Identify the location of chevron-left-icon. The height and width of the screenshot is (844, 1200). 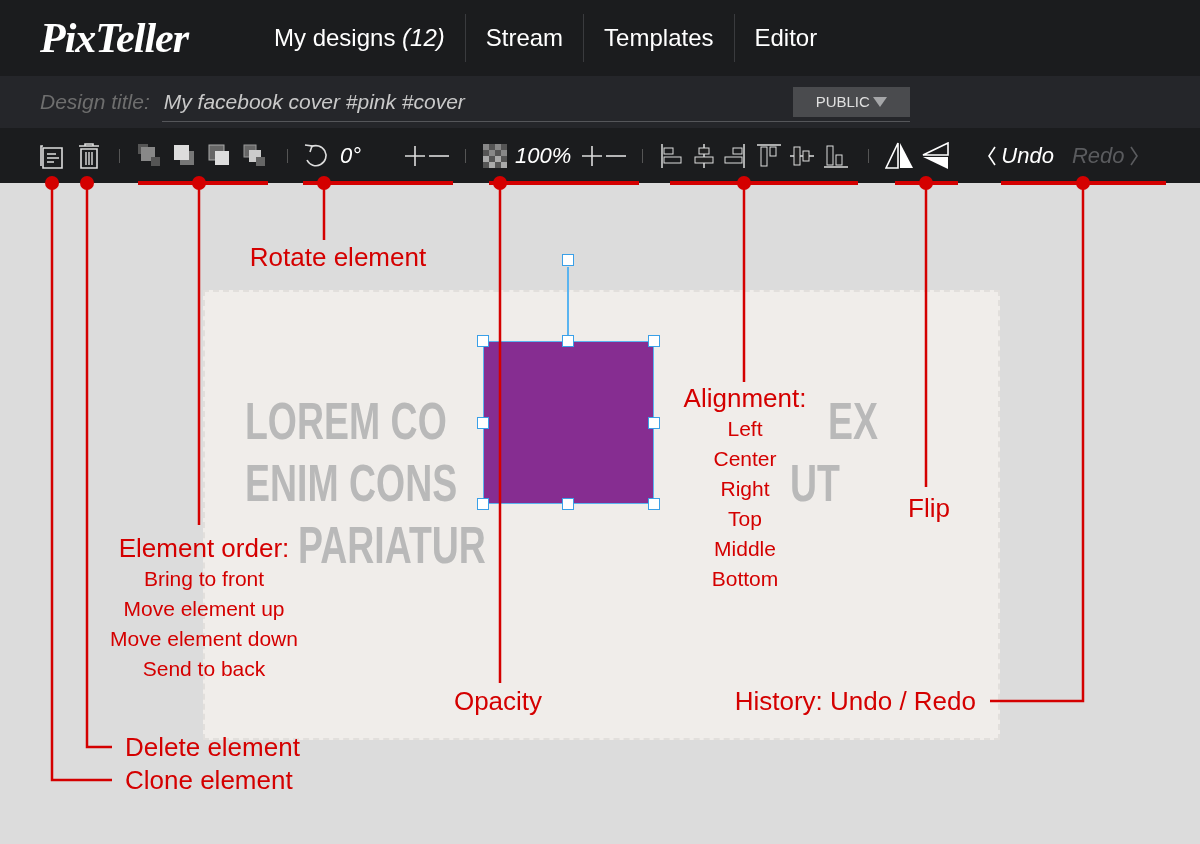
(992, 155).